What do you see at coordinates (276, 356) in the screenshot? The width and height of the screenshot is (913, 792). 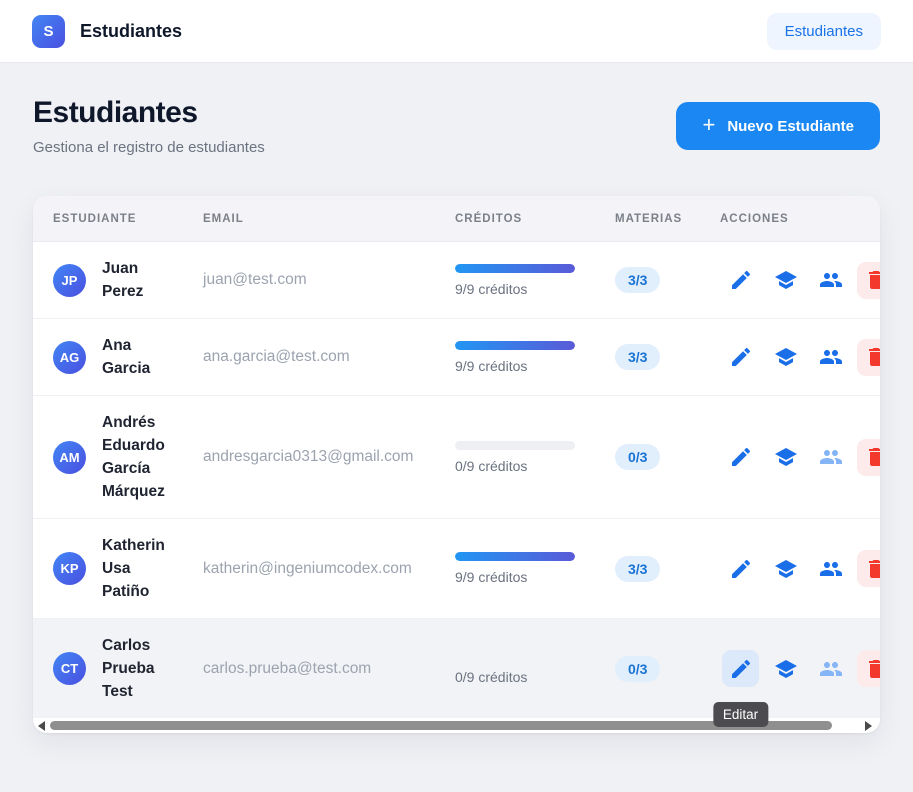 I see `student-email: ana.garcia@test.com` at bounding box center [276, 356].